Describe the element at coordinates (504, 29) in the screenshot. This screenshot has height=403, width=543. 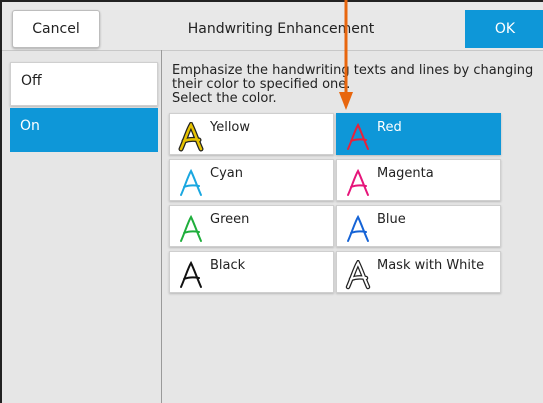
I see `ok-button: OK` at that location.